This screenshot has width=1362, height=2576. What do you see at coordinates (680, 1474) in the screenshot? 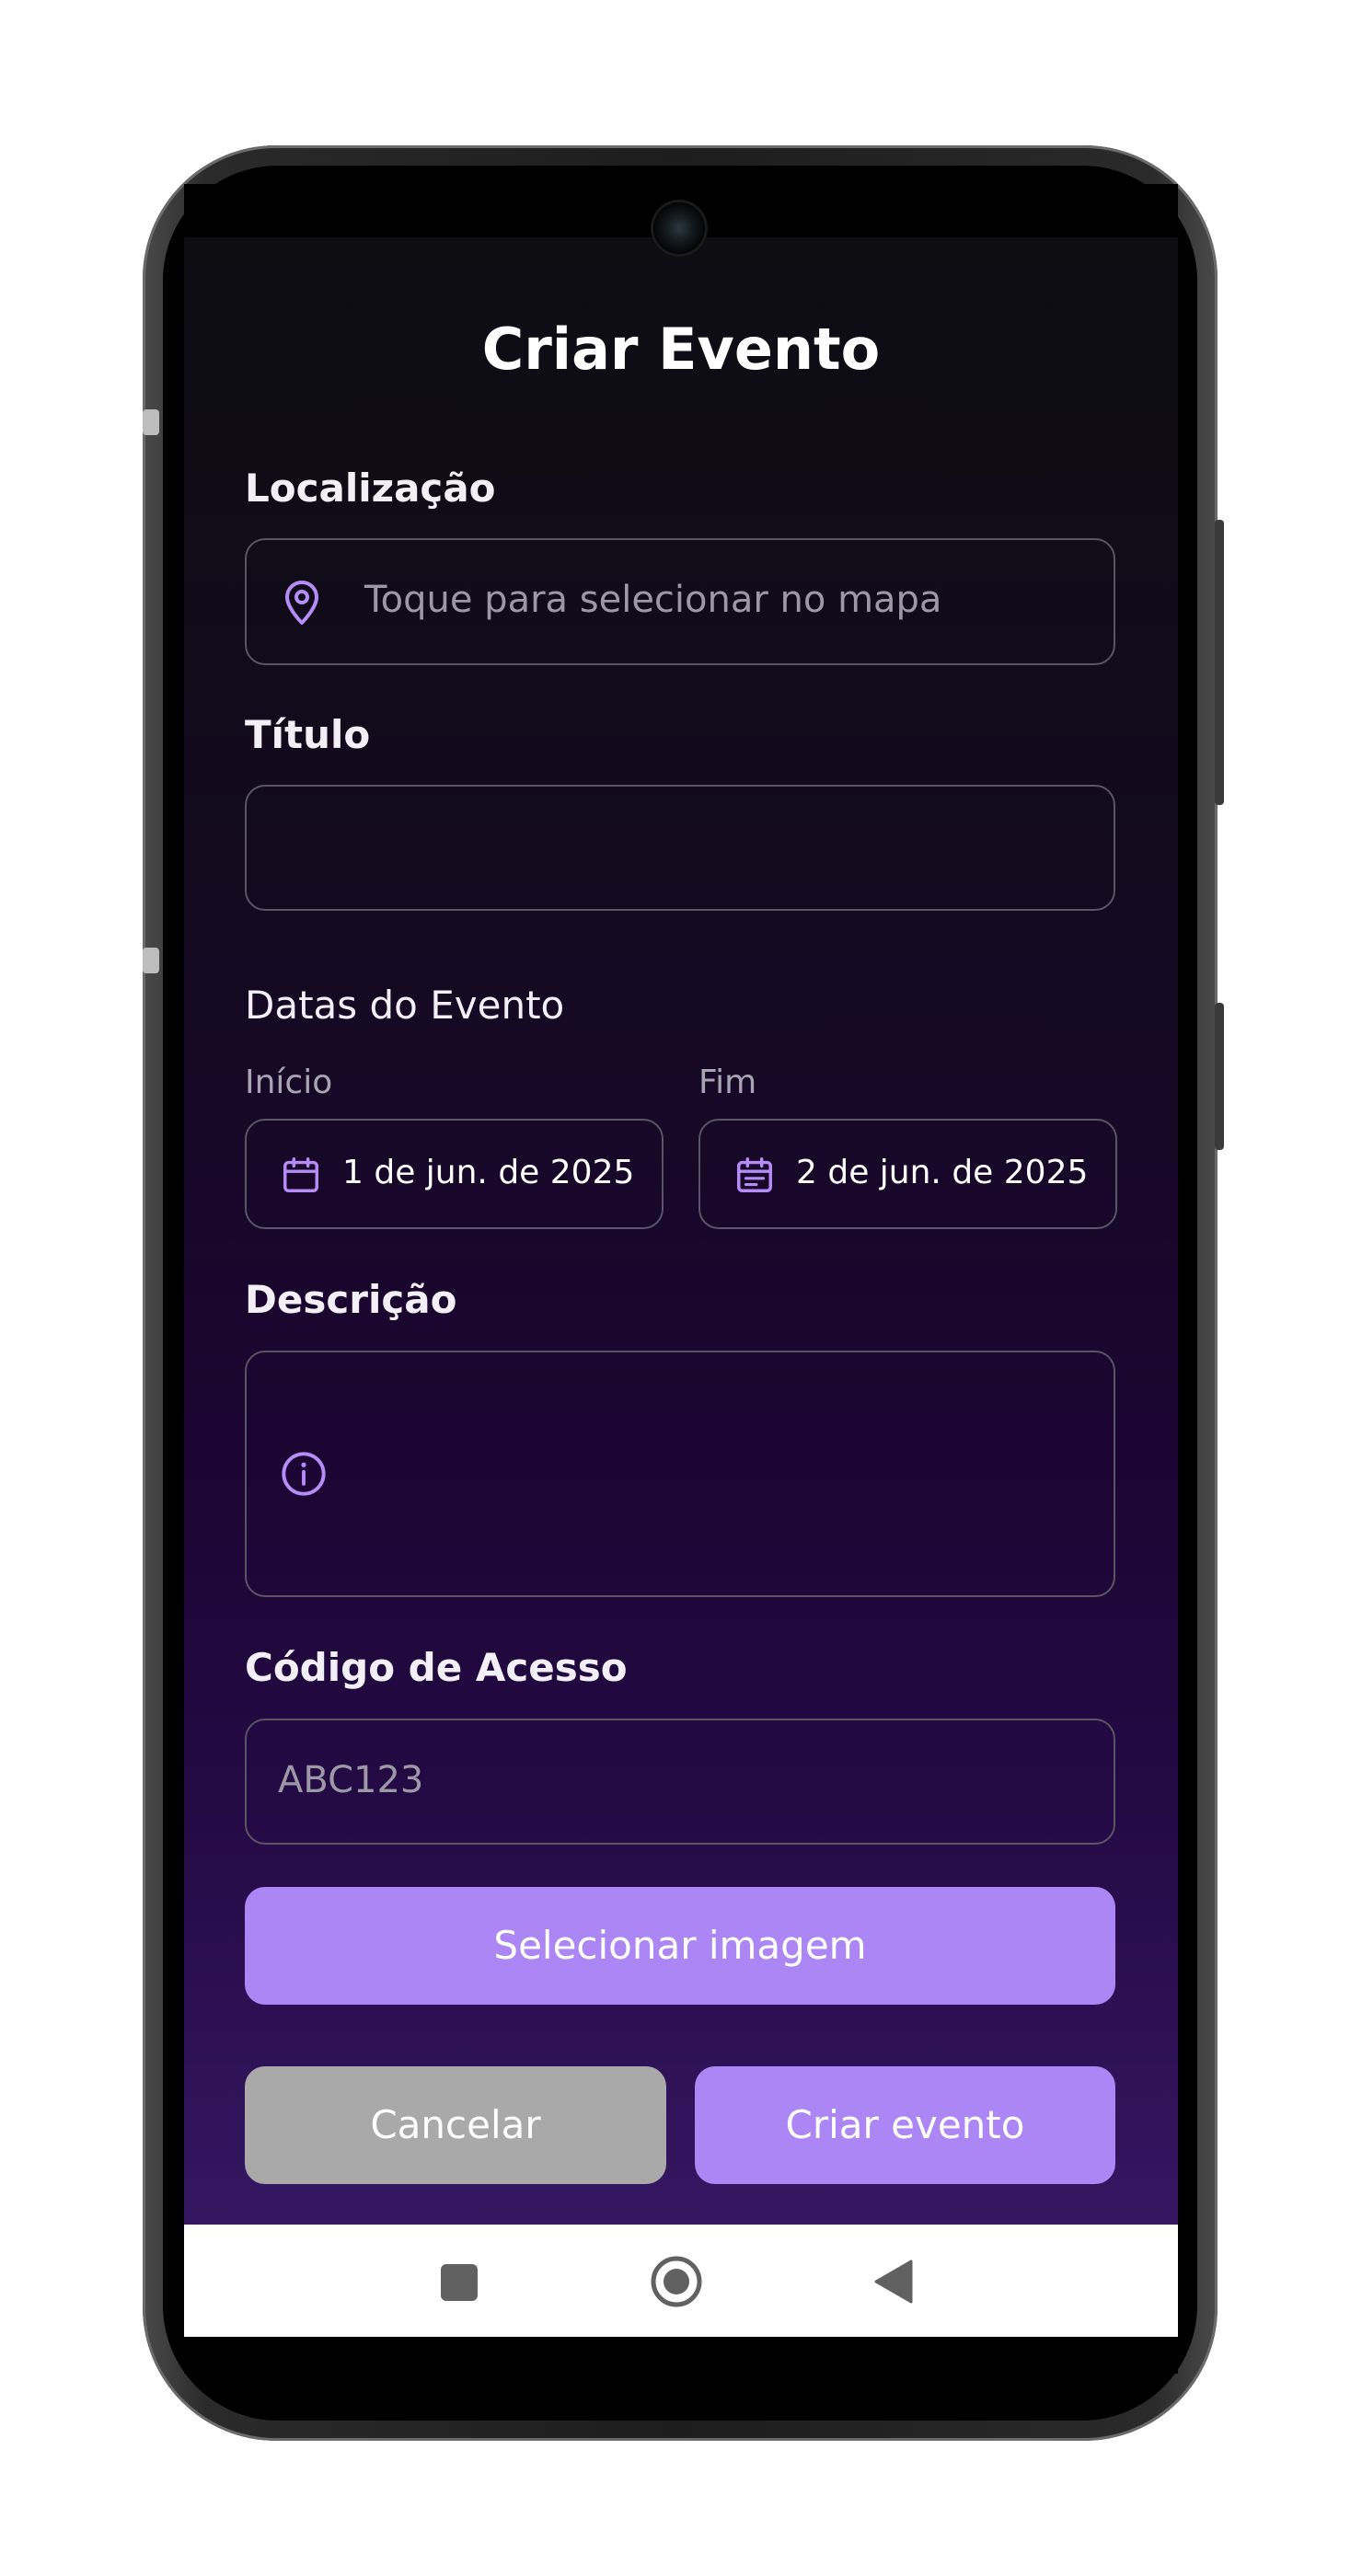
I see `description-input` at bounding box center [680, 1474].